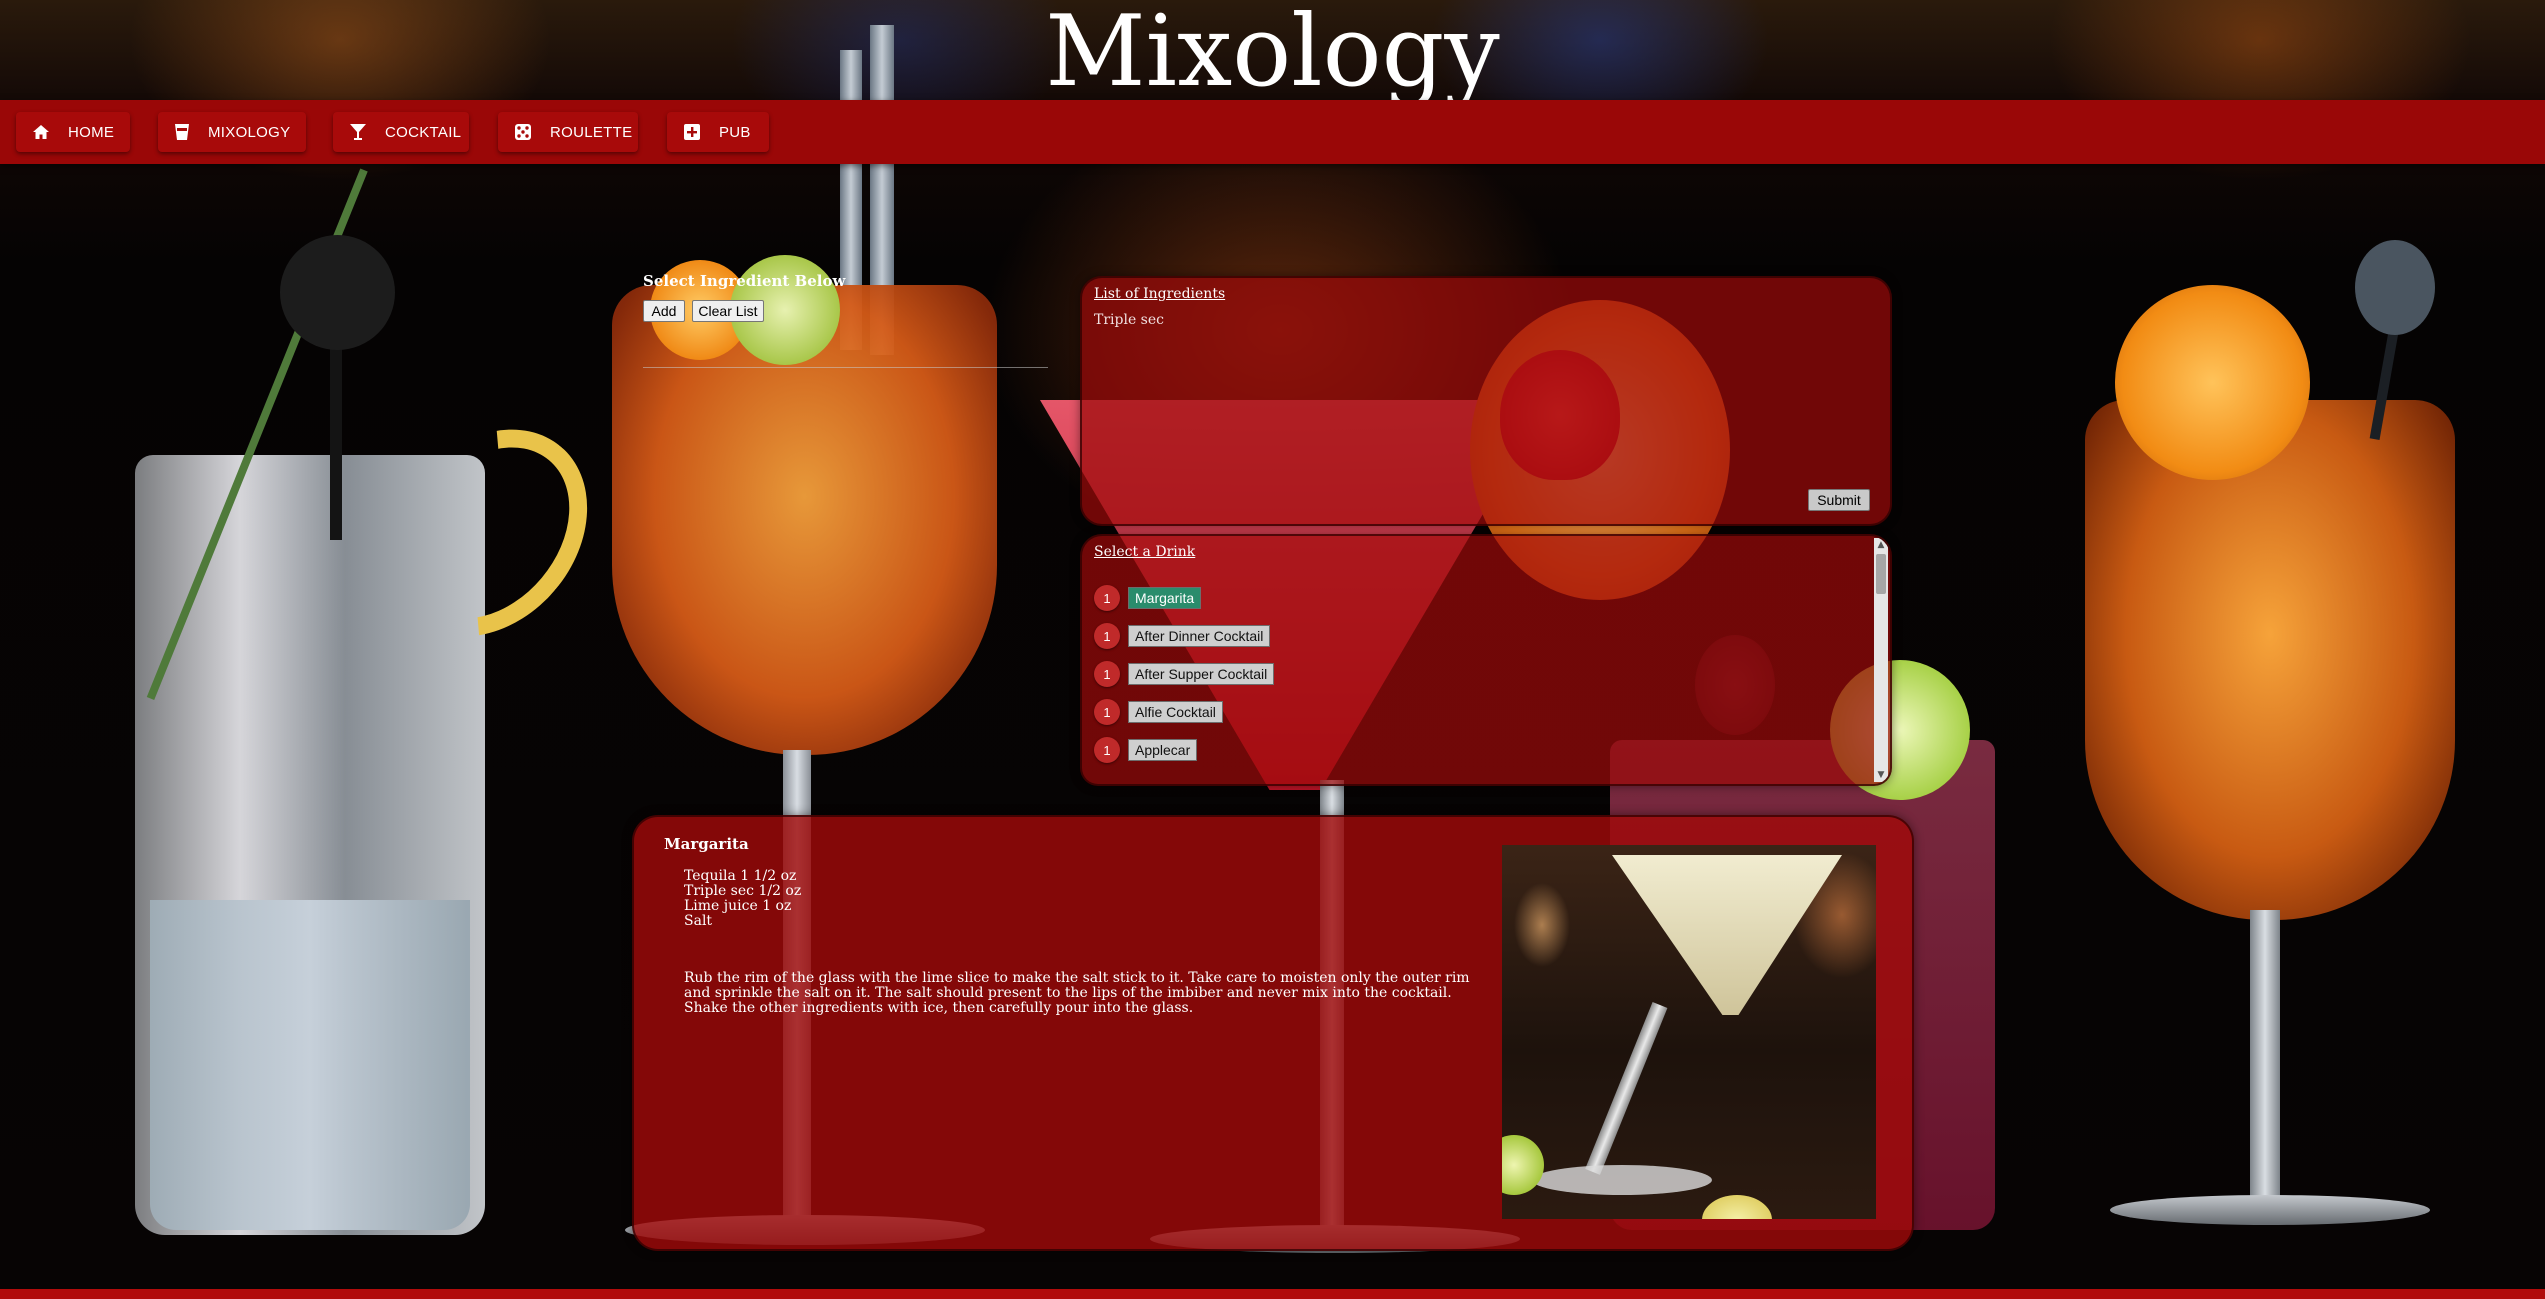 This screenshot has width=2545, height=1299. Describe the element at coordinates (1165, 598) in the screenshot. I see `drink-button-margarita: Margarita` at that location.